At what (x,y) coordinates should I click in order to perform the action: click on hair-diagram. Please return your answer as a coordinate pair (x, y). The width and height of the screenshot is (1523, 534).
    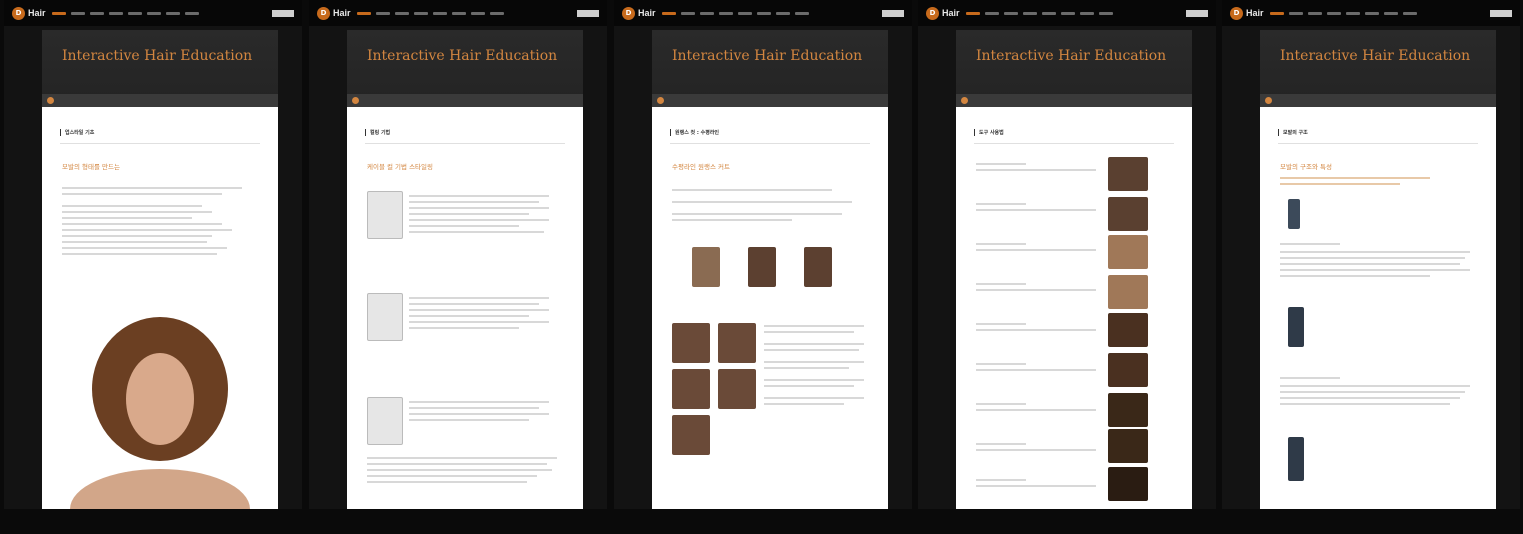
    Looking at the image, I should click on (1294, 214).